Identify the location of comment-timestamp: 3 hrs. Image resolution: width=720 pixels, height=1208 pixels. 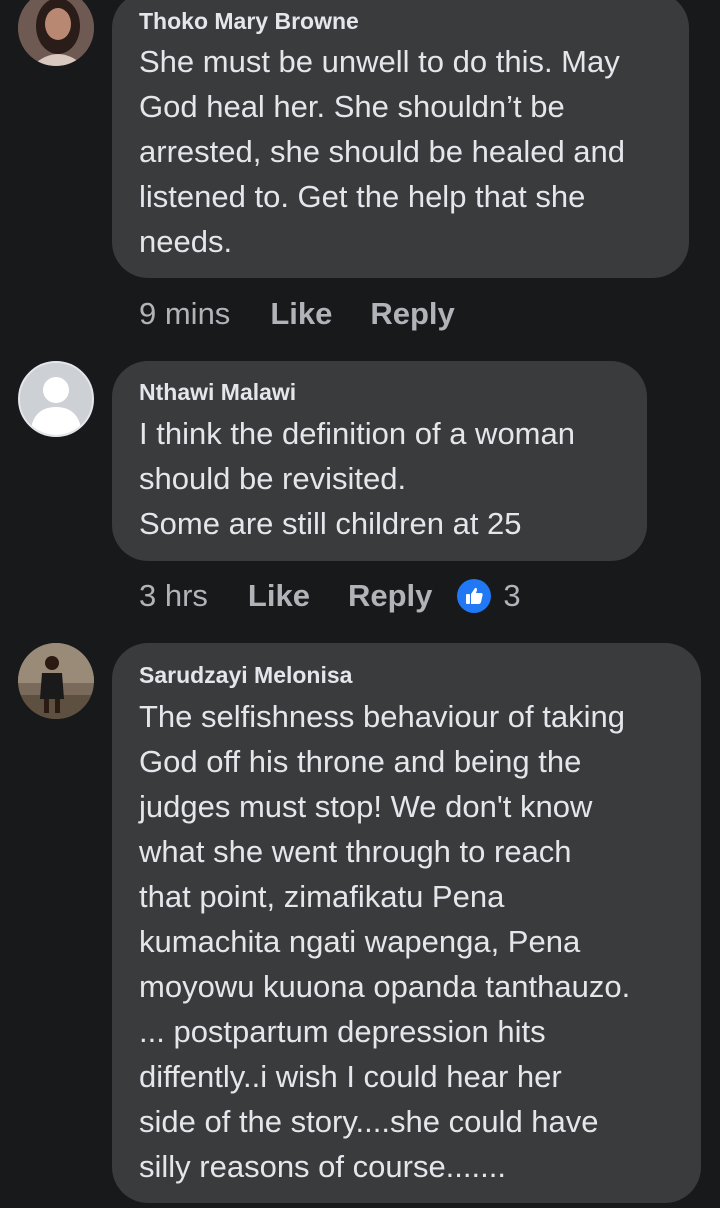
(173, 596).